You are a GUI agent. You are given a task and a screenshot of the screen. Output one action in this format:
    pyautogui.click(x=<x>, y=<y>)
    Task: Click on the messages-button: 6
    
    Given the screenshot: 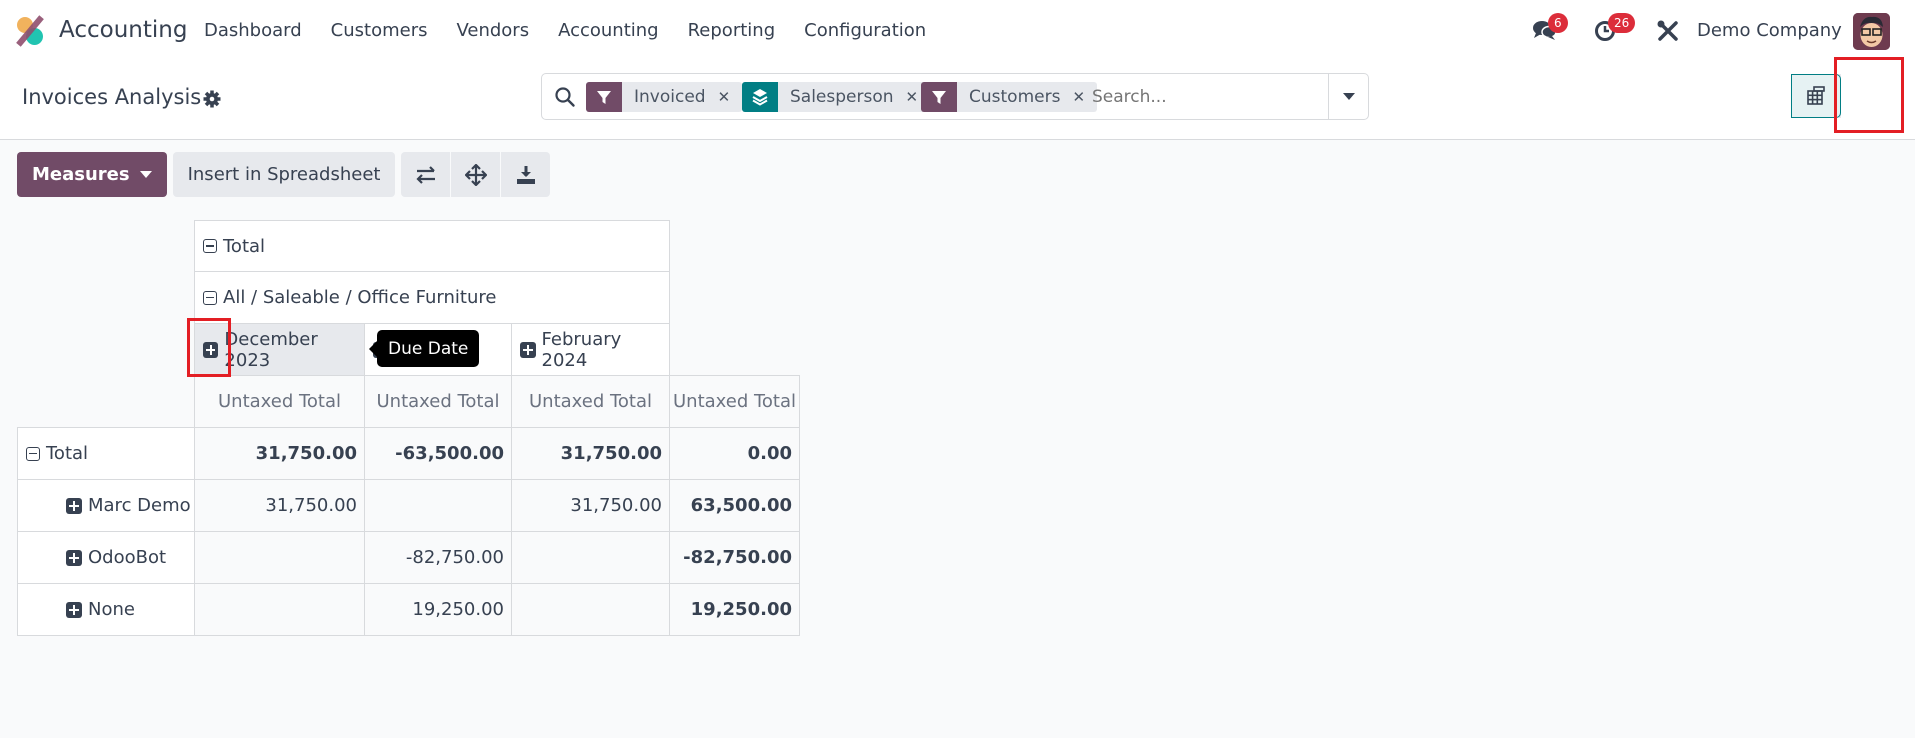 What is the action you would take?
    pyautogui.click(x=1550, y=27)
    